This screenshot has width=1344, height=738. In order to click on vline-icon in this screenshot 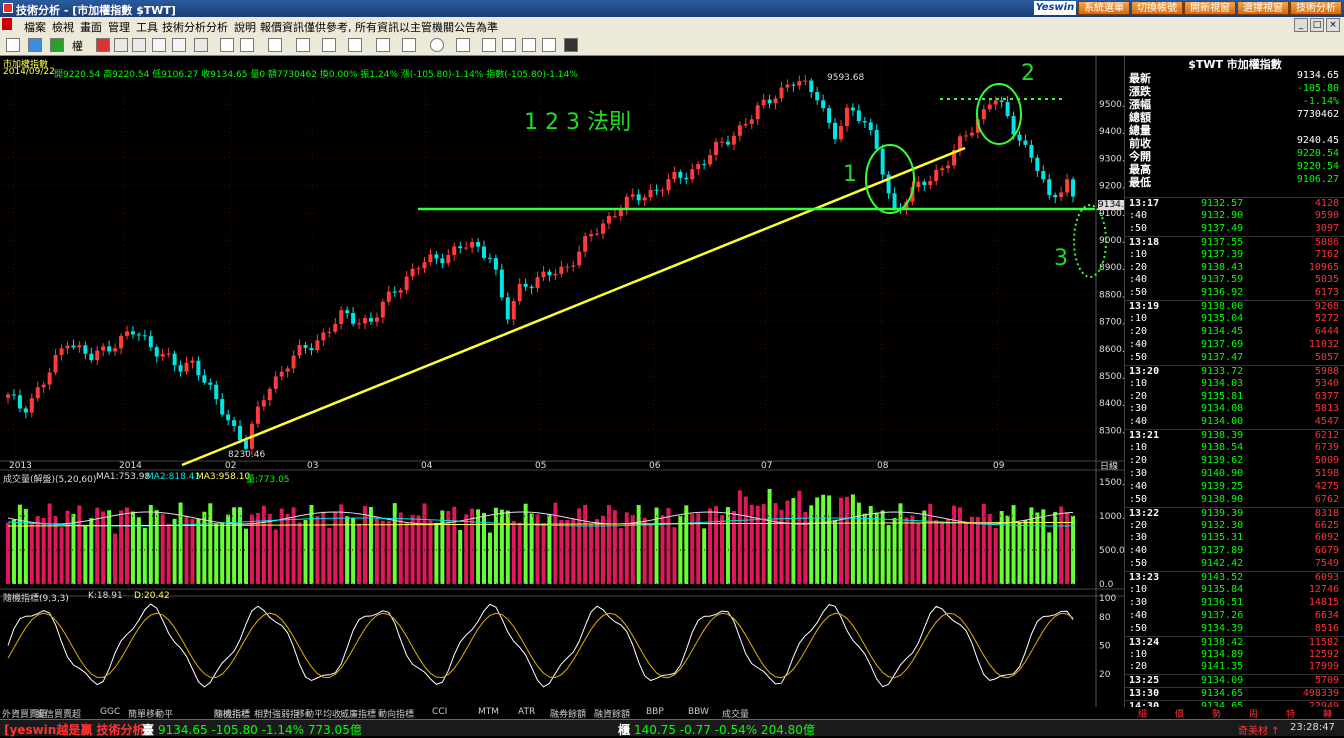, I will do `click(303, 45)`.